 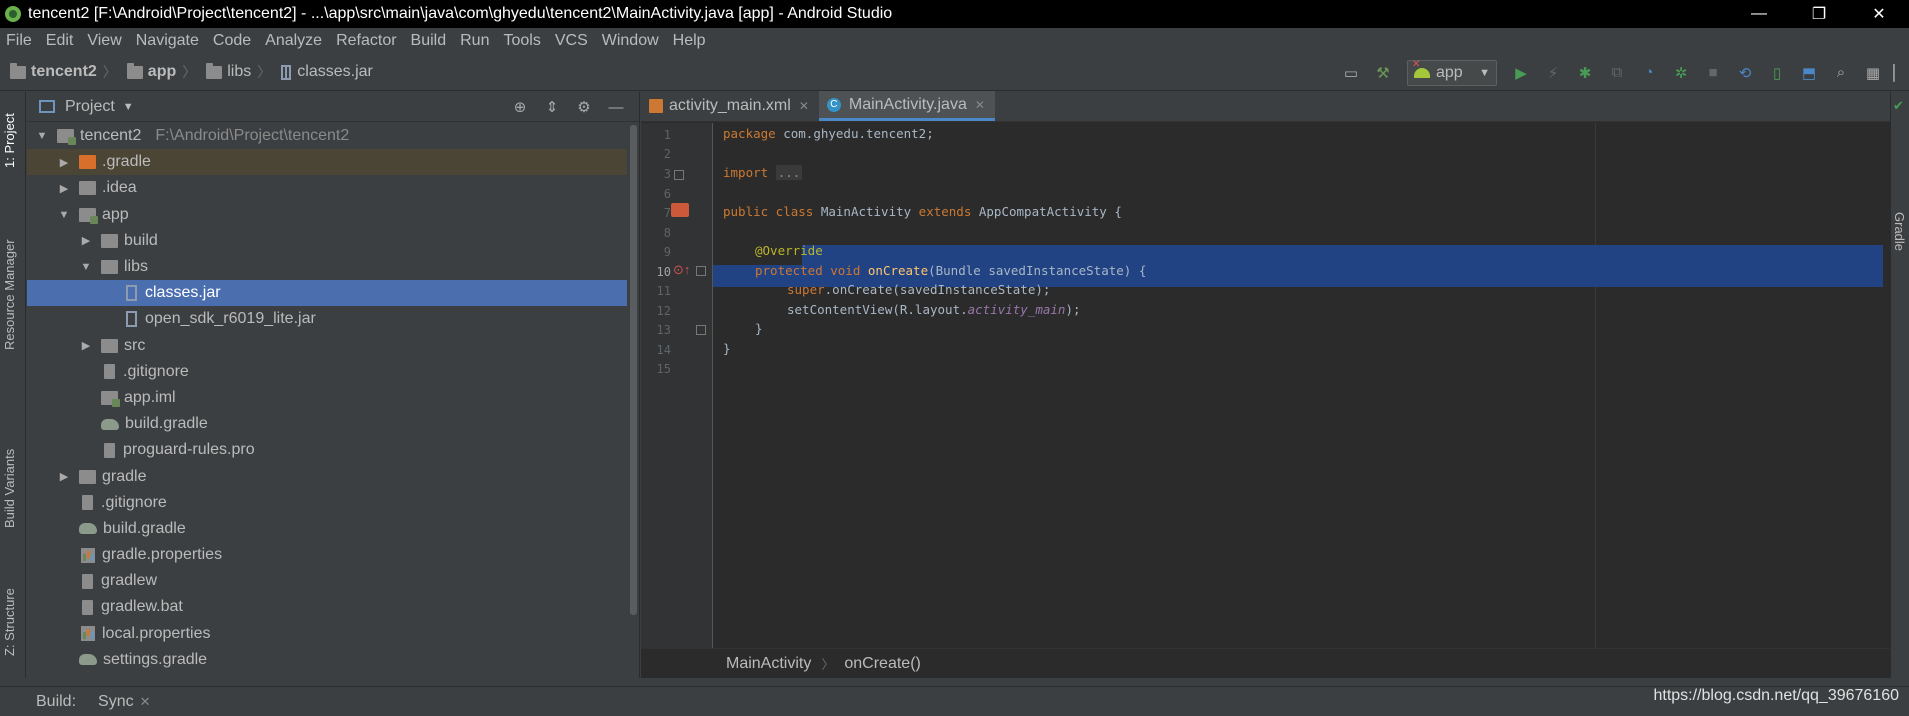 What do you see at coordinates (584, 107) in the screenshot?
I see `gear-icon: ⚙` at bounding box center [584, 107].